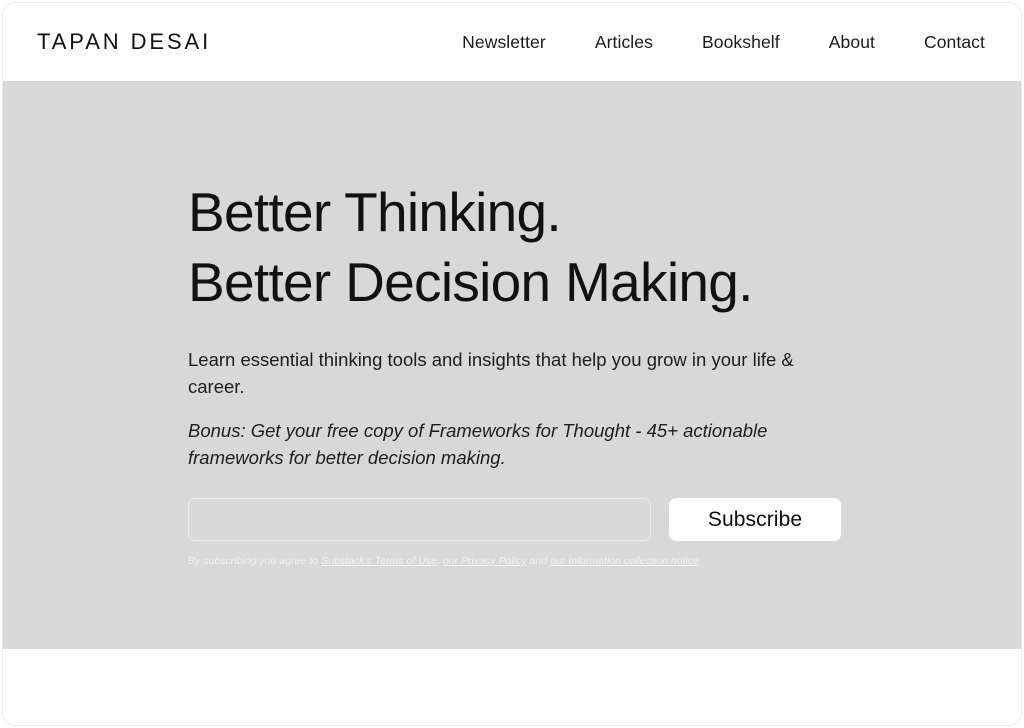 This screenshot has height=728, width=1024. What do you see at coordinates (954, 42) in the screenshot?
I see `nav-item-contact: Contact` at bounding box center [954, 42].